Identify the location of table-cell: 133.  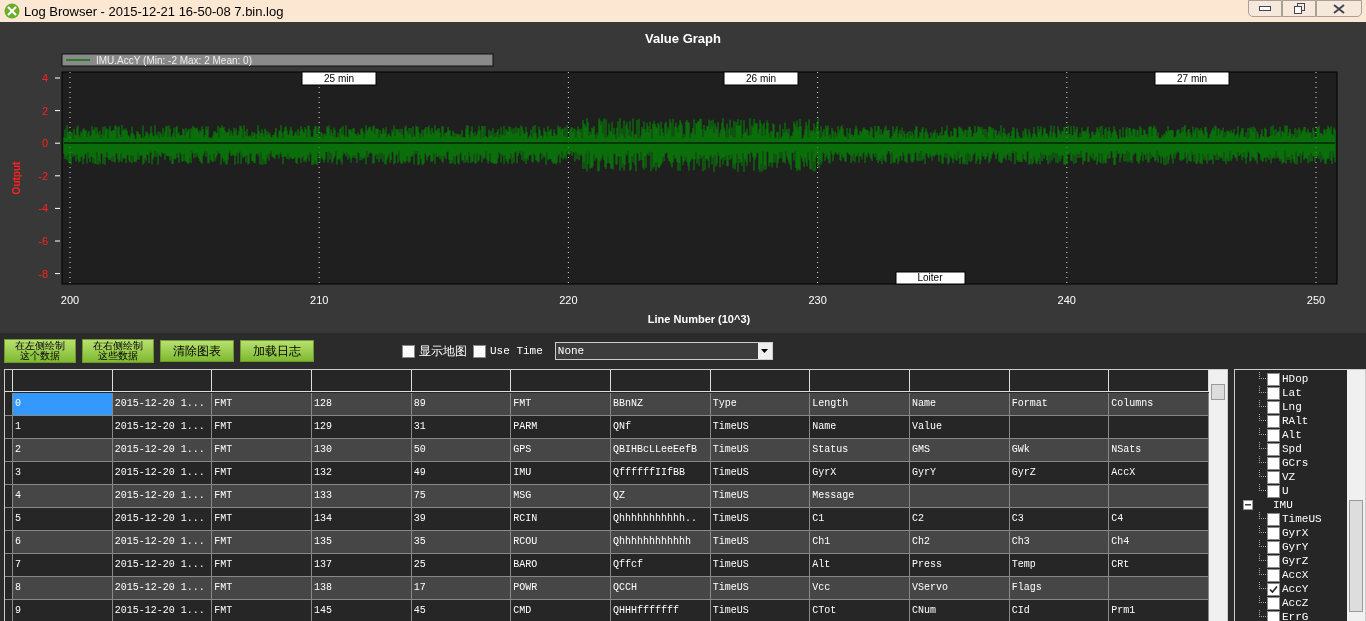
(362, 496).